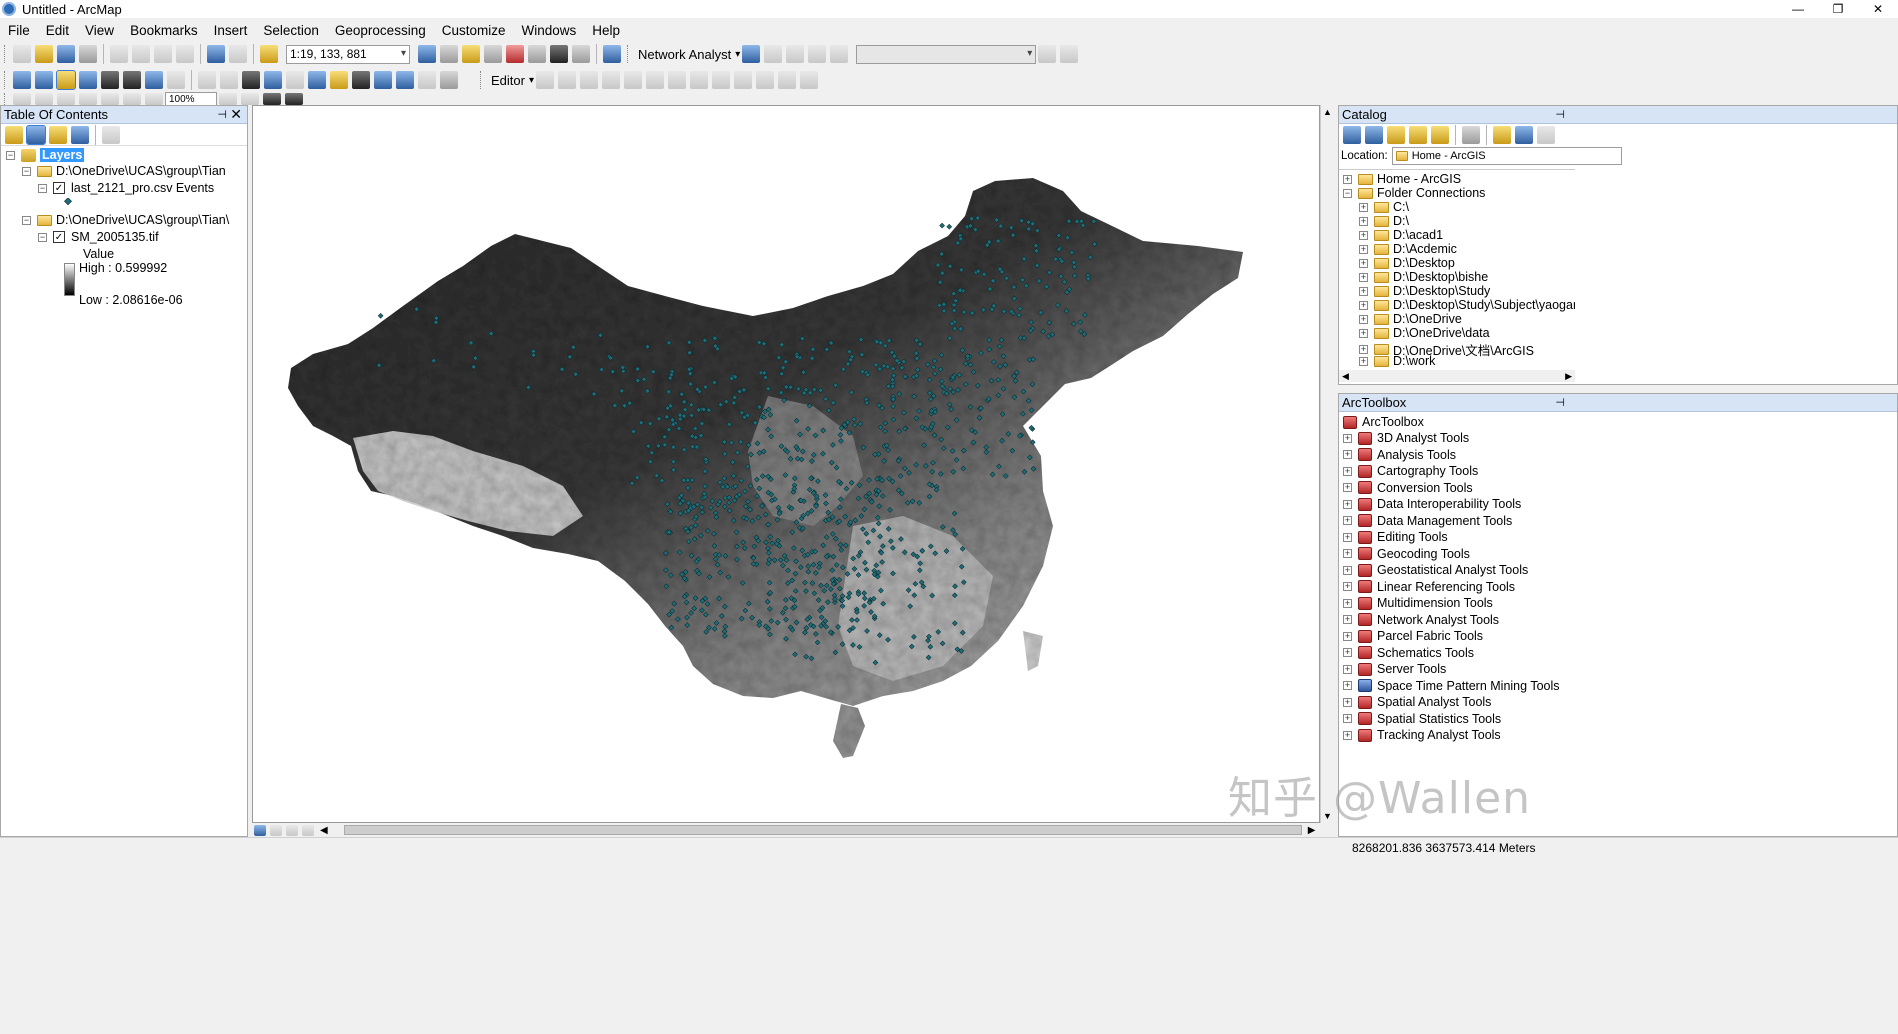 This screenshot has height=1034, width=1898. I want to click on print-icon, so click(88, 54).